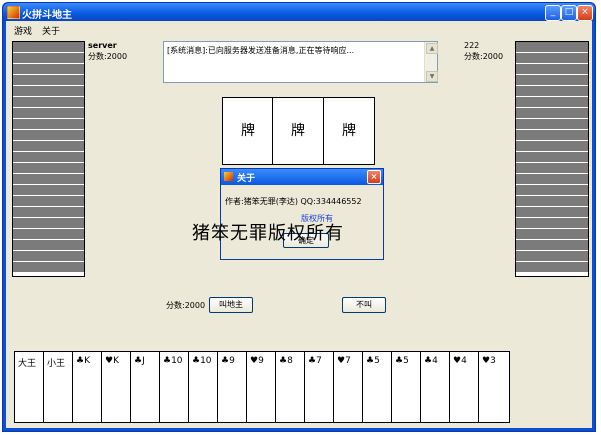  Describe the element at coordinates (299, 12) in the screenshot. I see `title-bar: 火拼斗地主 _ □ ×` at that location.